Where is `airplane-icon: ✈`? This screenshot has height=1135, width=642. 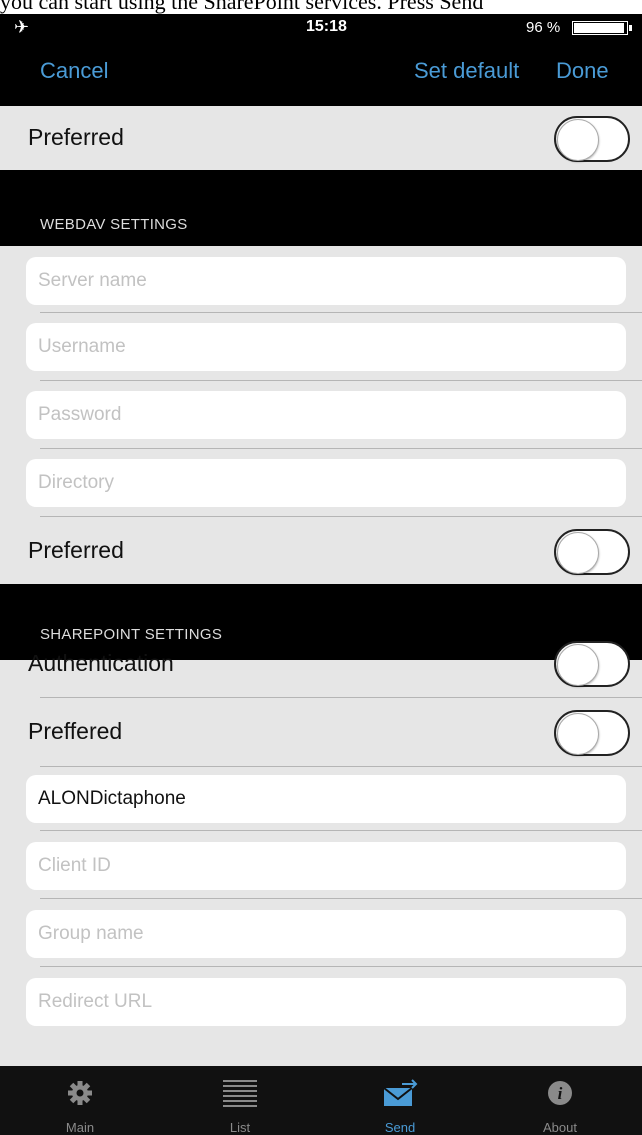
airplane-icon: ✈ is located at coordinates (22, 27).